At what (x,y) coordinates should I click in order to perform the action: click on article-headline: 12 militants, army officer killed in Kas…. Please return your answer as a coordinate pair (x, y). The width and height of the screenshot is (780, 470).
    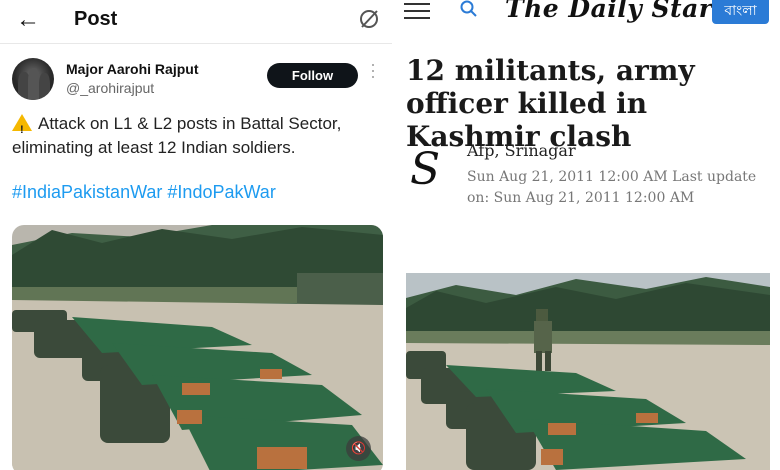
    Looking at the image, I should click on (550, 103).